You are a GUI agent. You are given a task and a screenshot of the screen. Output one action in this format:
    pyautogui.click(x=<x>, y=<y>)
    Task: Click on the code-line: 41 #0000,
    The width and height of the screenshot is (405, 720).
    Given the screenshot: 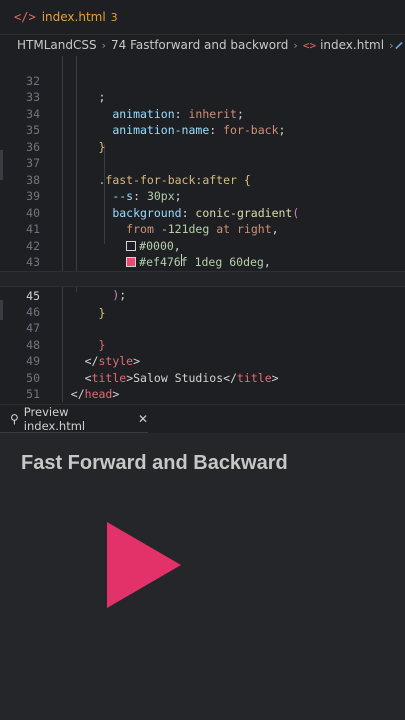 What is the action you would take?
    pyautogui.click(x=103, y=237)
    